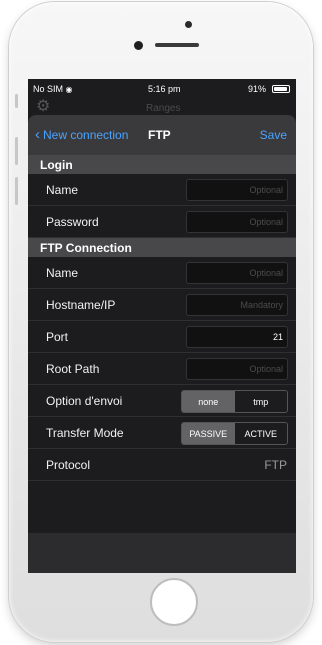  I want to click on back-button-label: New connection, so click(86, 135).